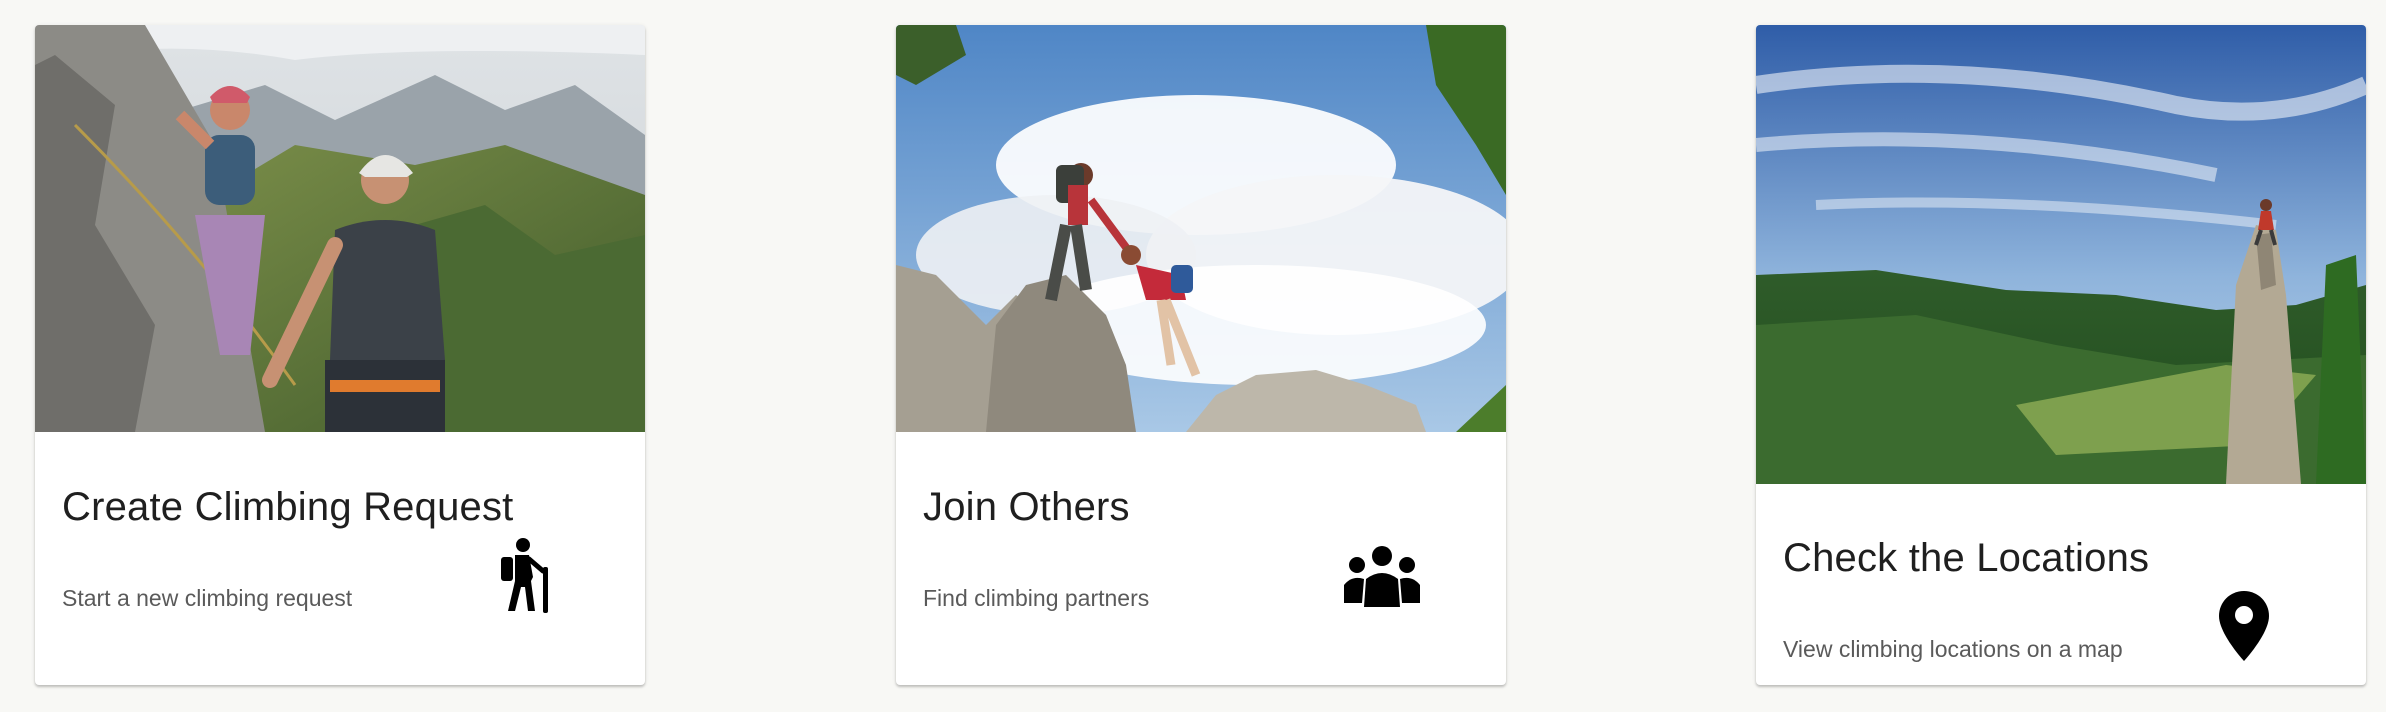  Describe the element at coordinates (1966, 558) in the screenshot. I see `card-title: Check the Locations` at that location.